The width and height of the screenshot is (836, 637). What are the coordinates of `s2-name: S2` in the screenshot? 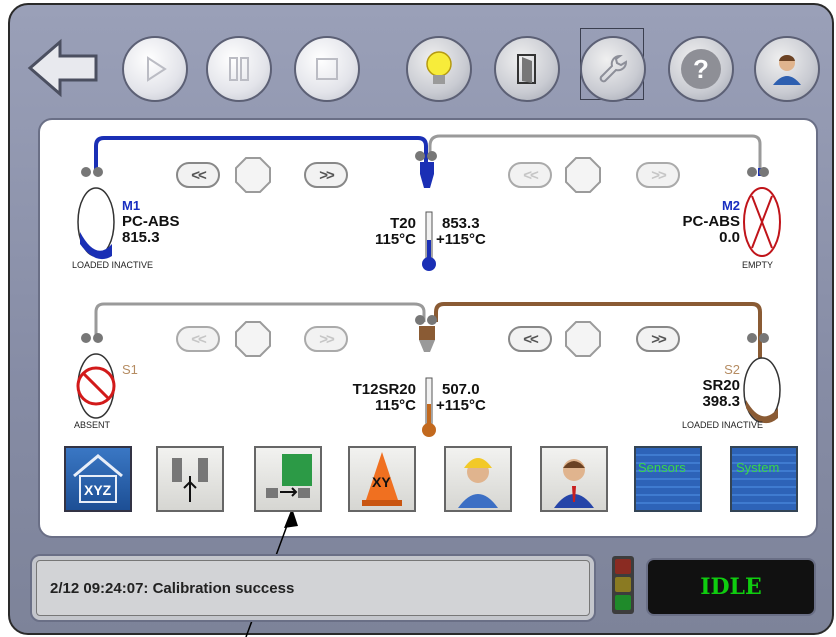 It's located at (732, 369).